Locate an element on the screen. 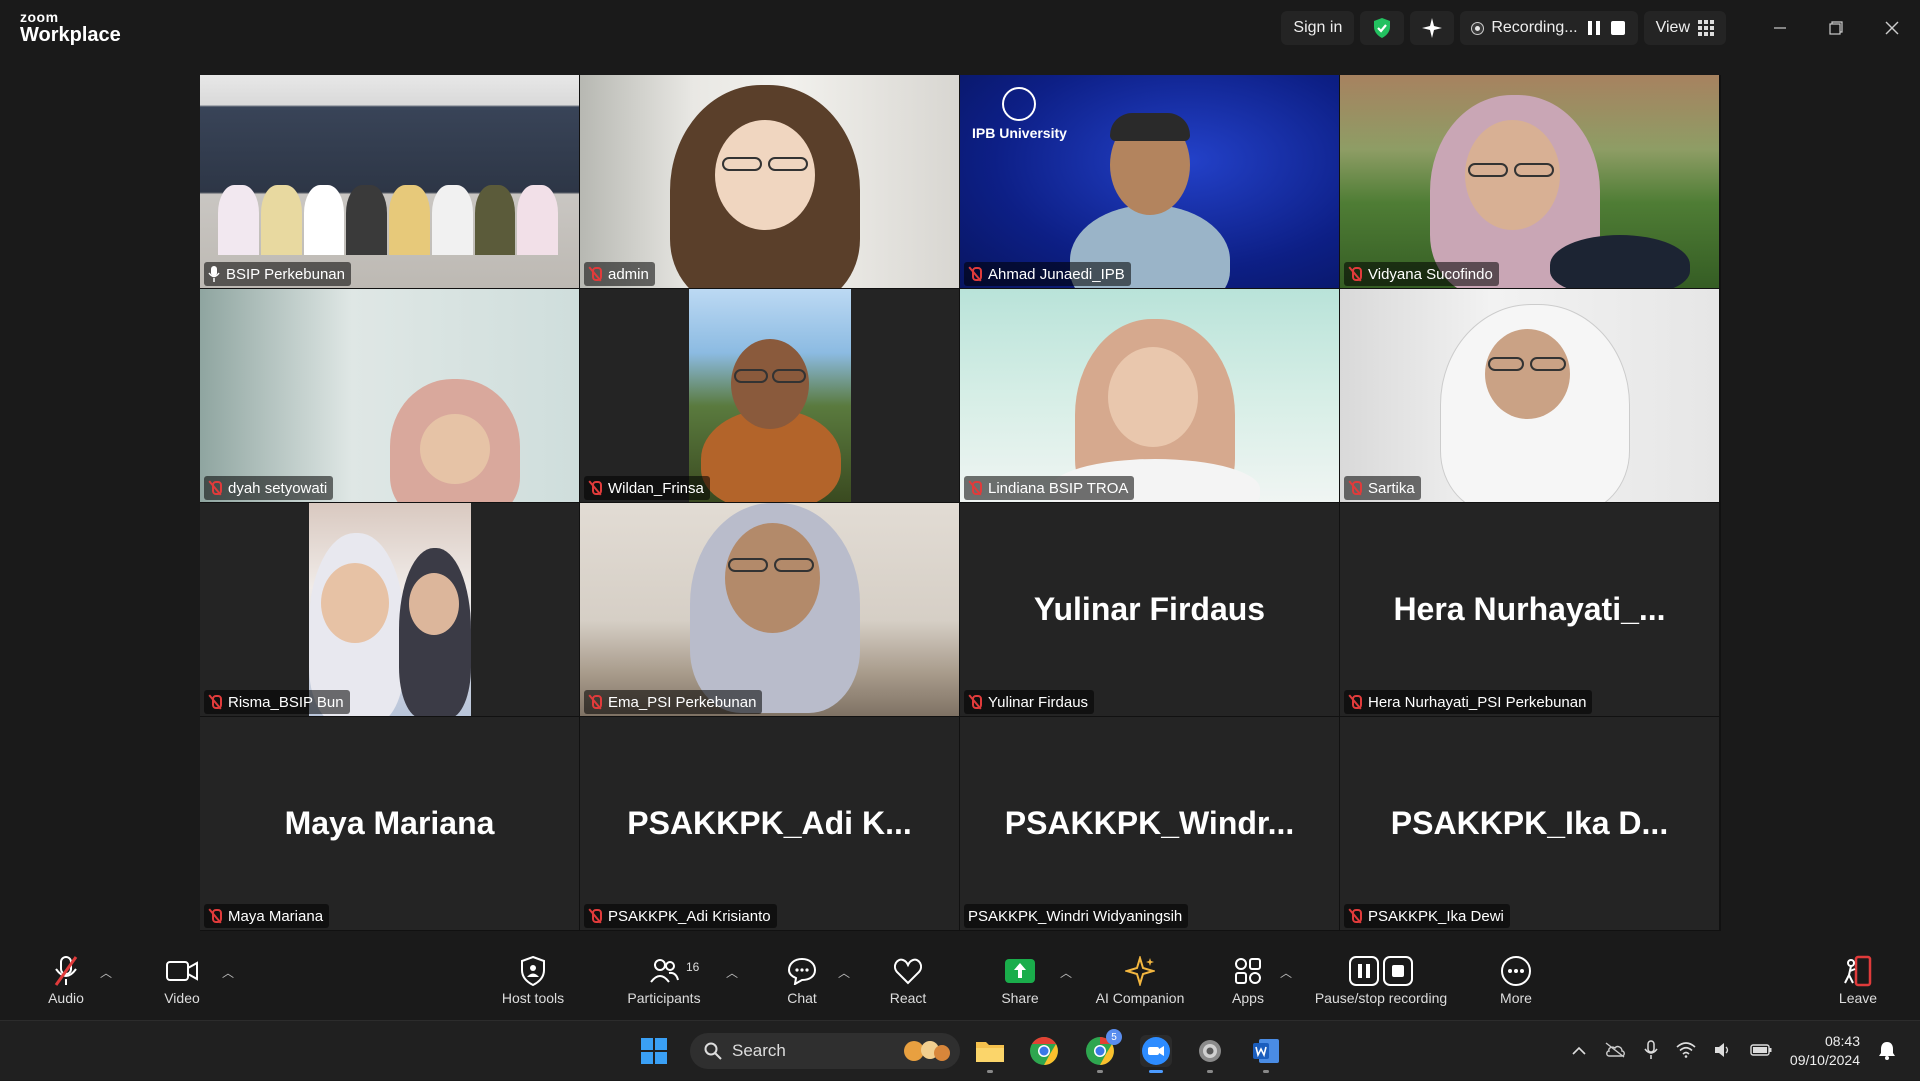 Image resolution: width=1920 pixels, height=1081 pixels. zoom-workplace-logo: zoom Workplace is located at coordinates (70, 27).